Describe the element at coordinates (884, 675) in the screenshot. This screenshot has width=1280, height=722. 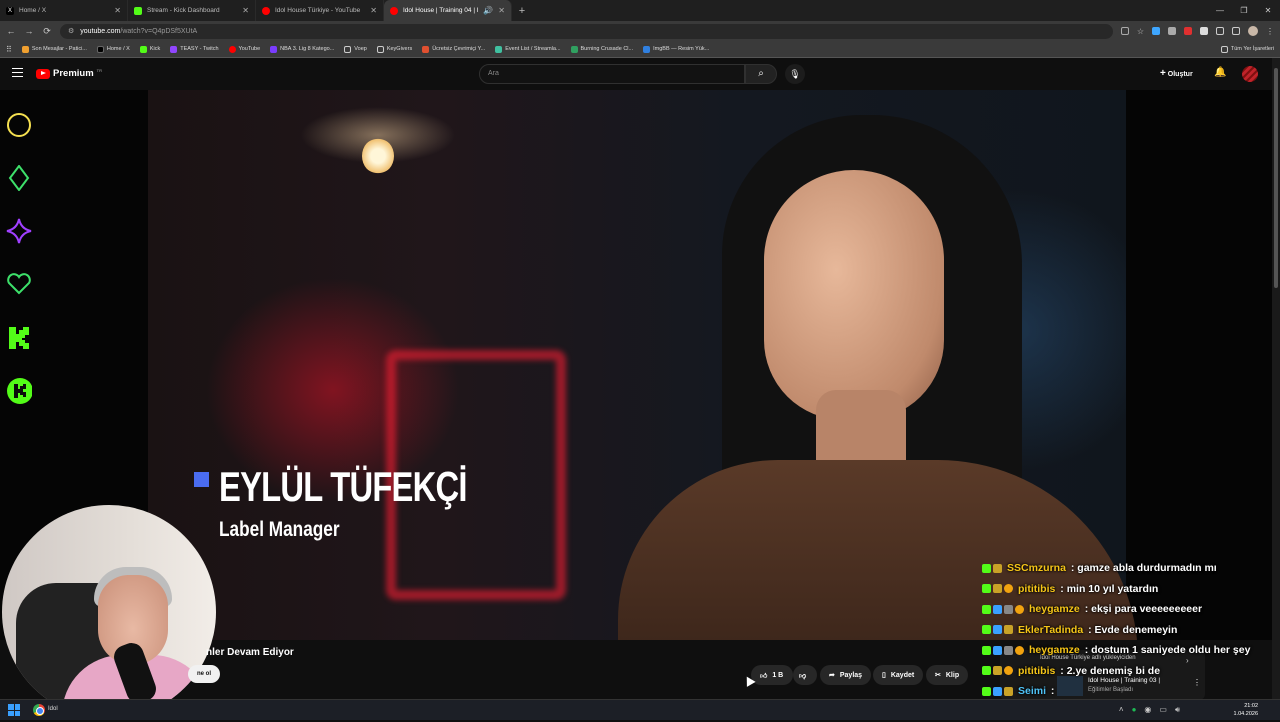
I see `bookmark-icon: ▯` at that location.